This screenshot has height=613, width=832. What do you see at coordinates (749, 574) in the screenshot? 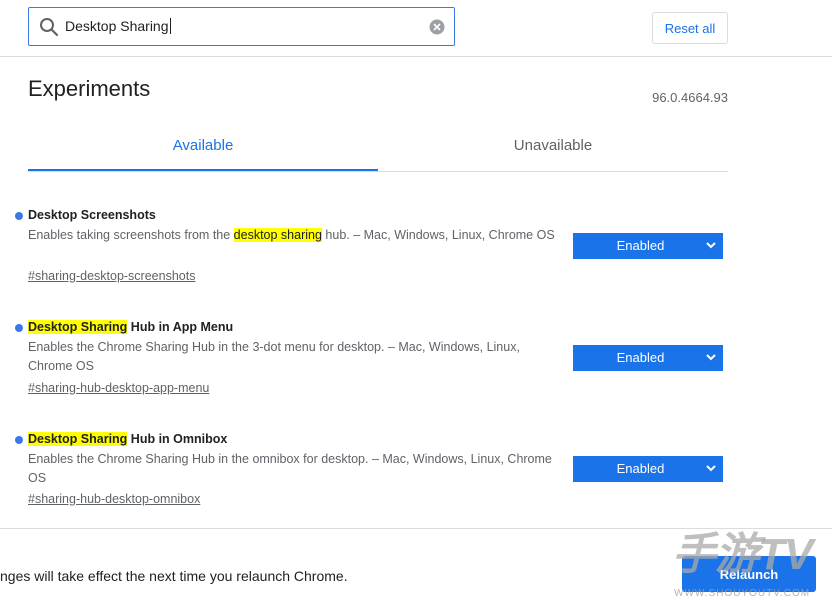
I see `relaunch-button: Relaunch` at bounding box center [749, 574].